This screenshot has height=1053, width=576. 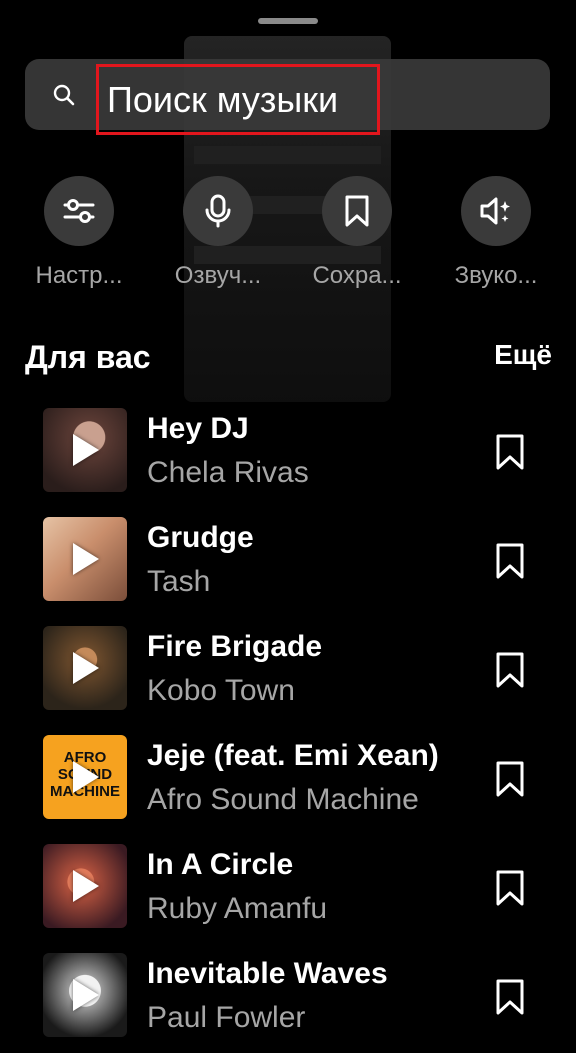 I want to click on search-icon, so click(x=64, y=95).